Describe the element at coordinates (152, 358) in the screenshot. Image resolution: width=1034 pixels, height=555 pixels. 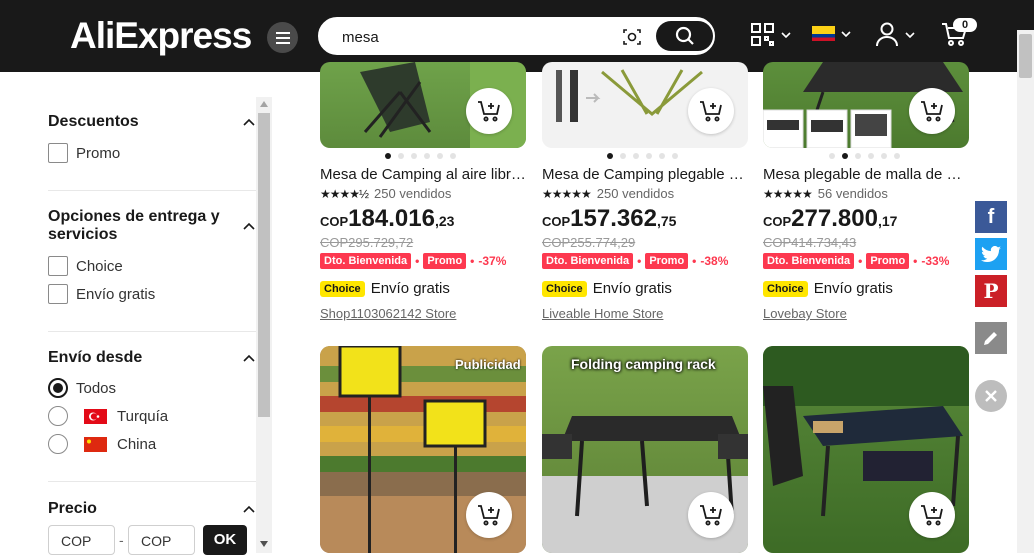
I see `ship-from-section: Envío desde` at that location.